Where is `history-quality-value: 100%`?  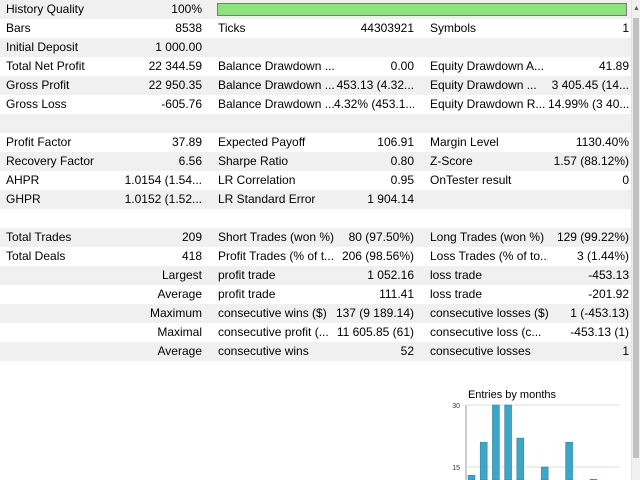
history-quality-value: 100% is located at coordinates (186, 9).